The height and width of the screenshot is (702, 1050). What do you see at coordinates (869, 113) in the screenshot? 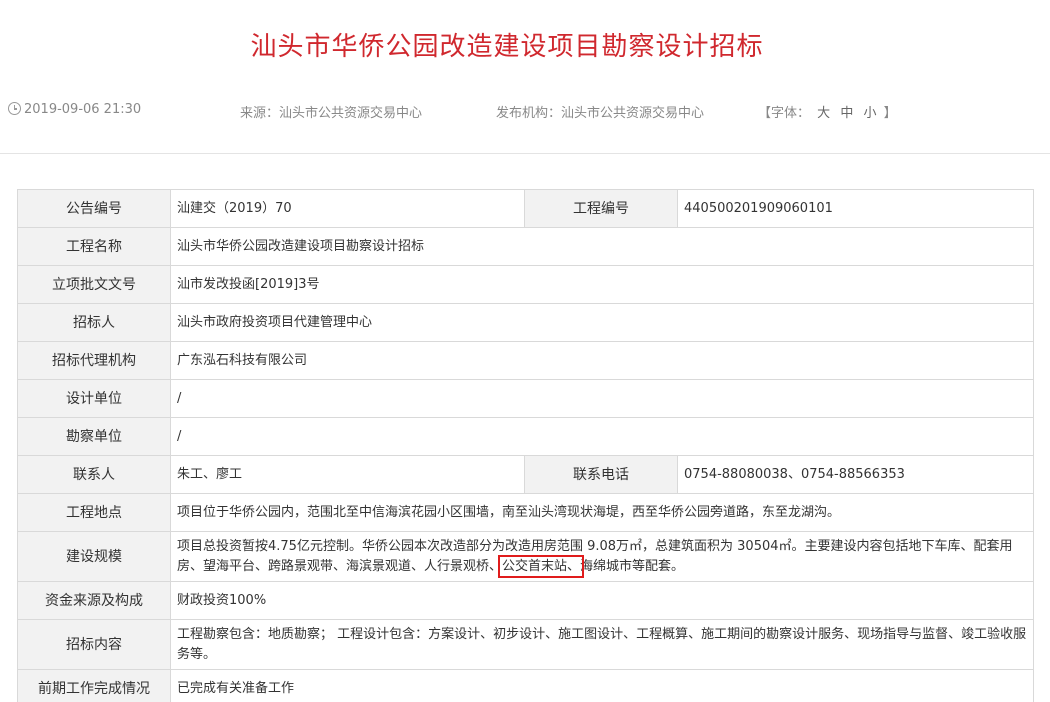
I see `font-small-link: 小` at bounding box center [869, 113].